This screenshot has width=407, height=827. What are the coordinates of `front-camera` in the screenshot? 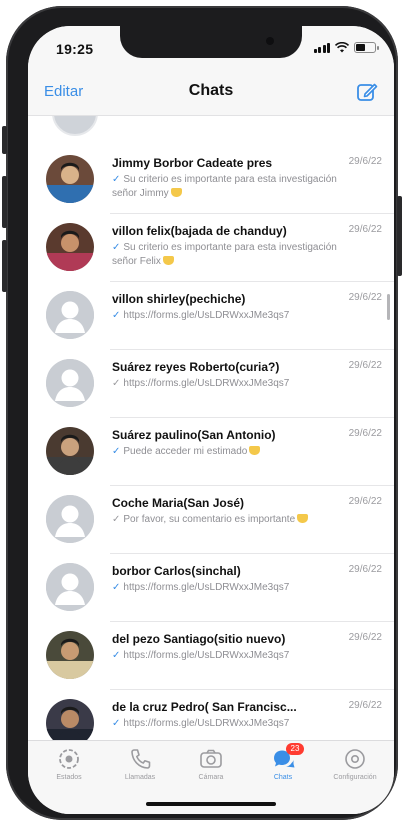 It's located at (270, 41).